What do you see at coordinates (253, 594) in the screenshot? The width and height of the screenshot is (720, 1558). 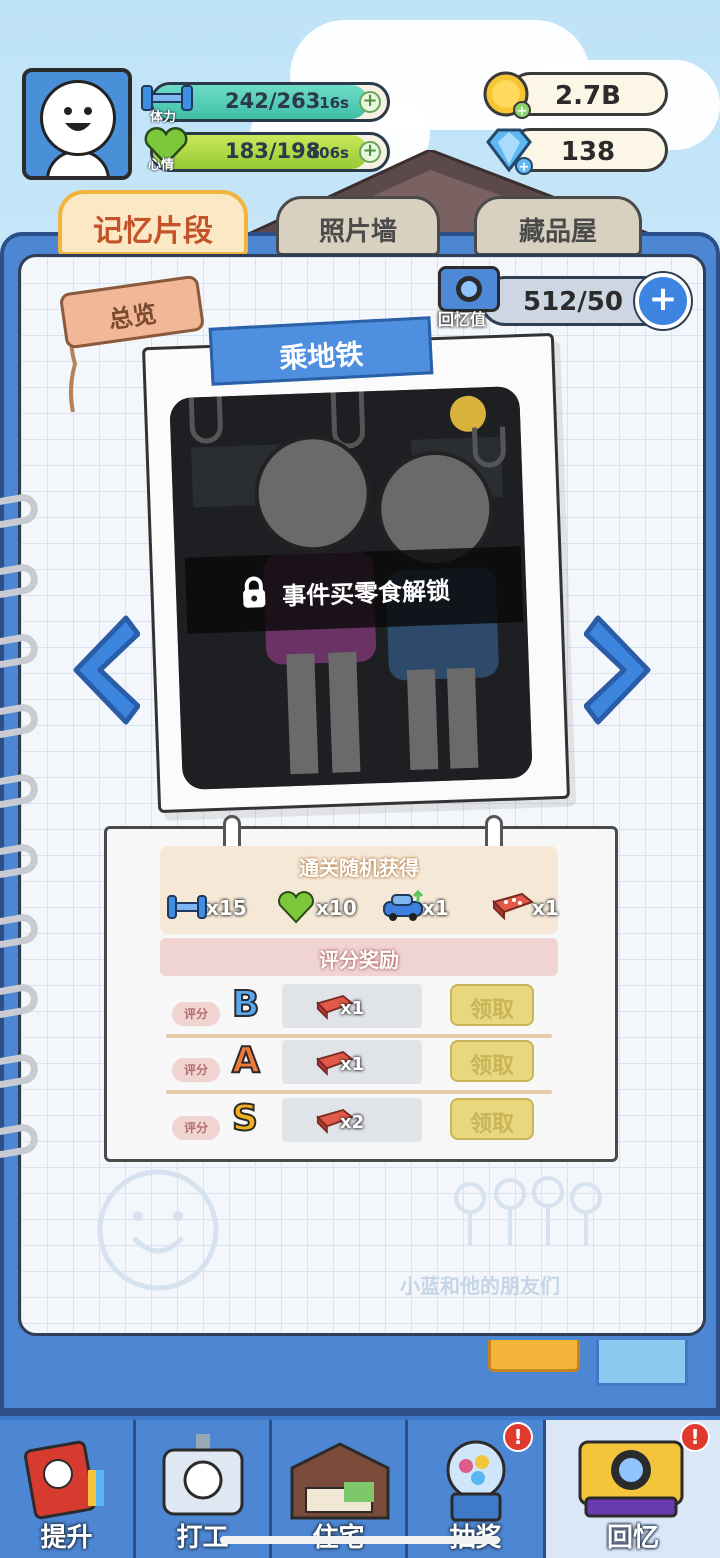 I see `lock-icon` at bounding box center [253, 594].